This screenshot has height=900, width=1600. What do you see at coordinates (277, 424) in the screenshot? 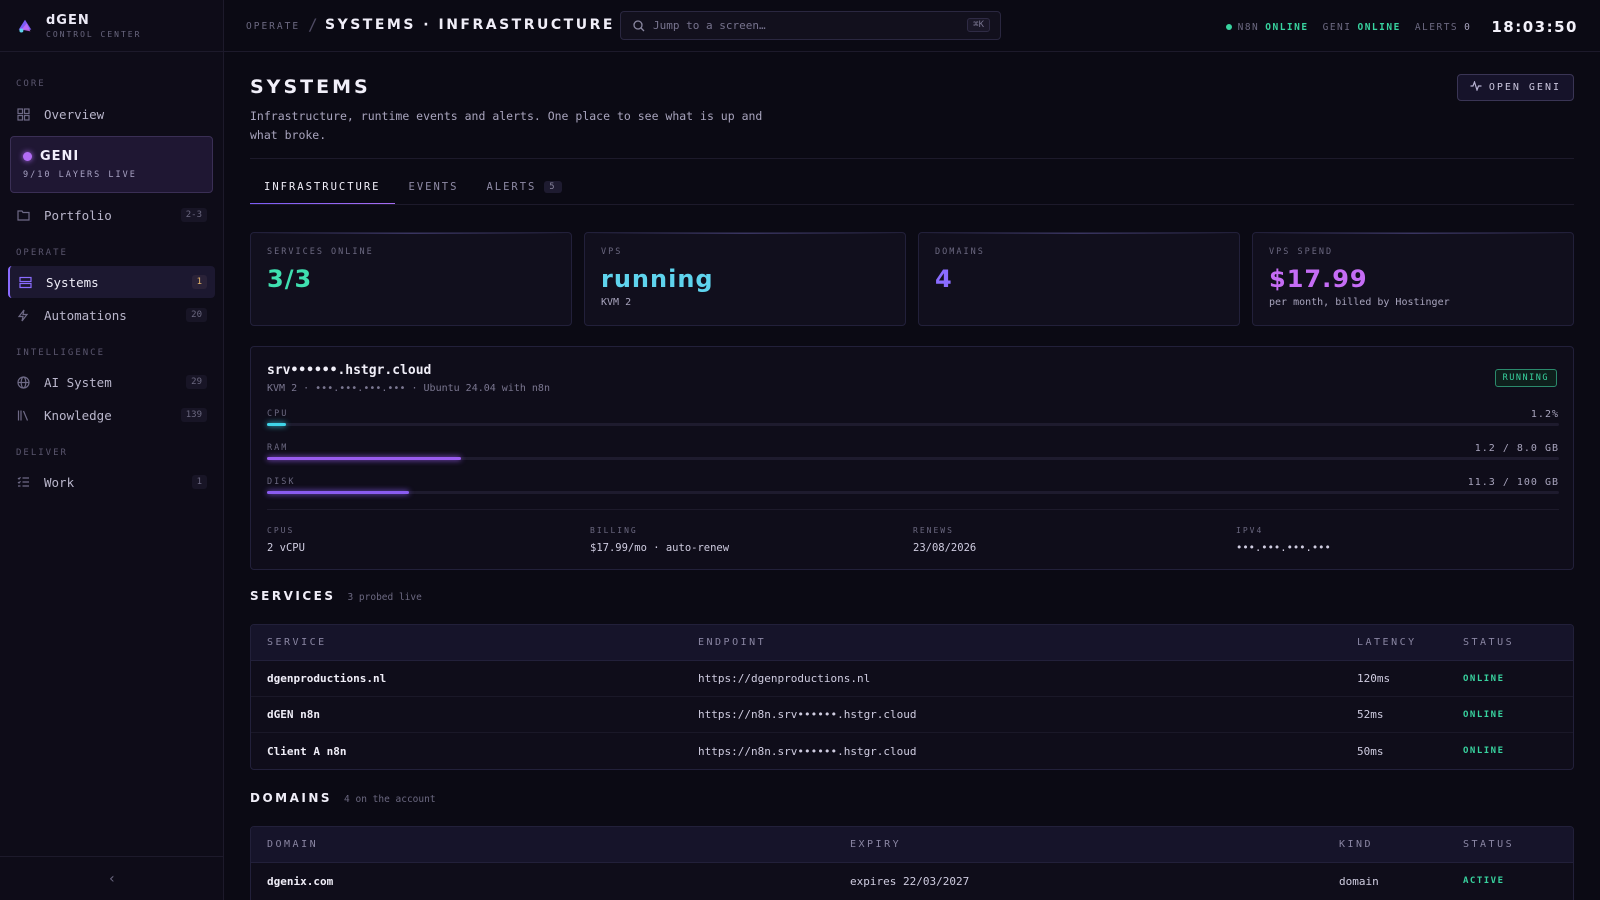
I see `cpu-meter-fill` at bounding box center [277, 424].